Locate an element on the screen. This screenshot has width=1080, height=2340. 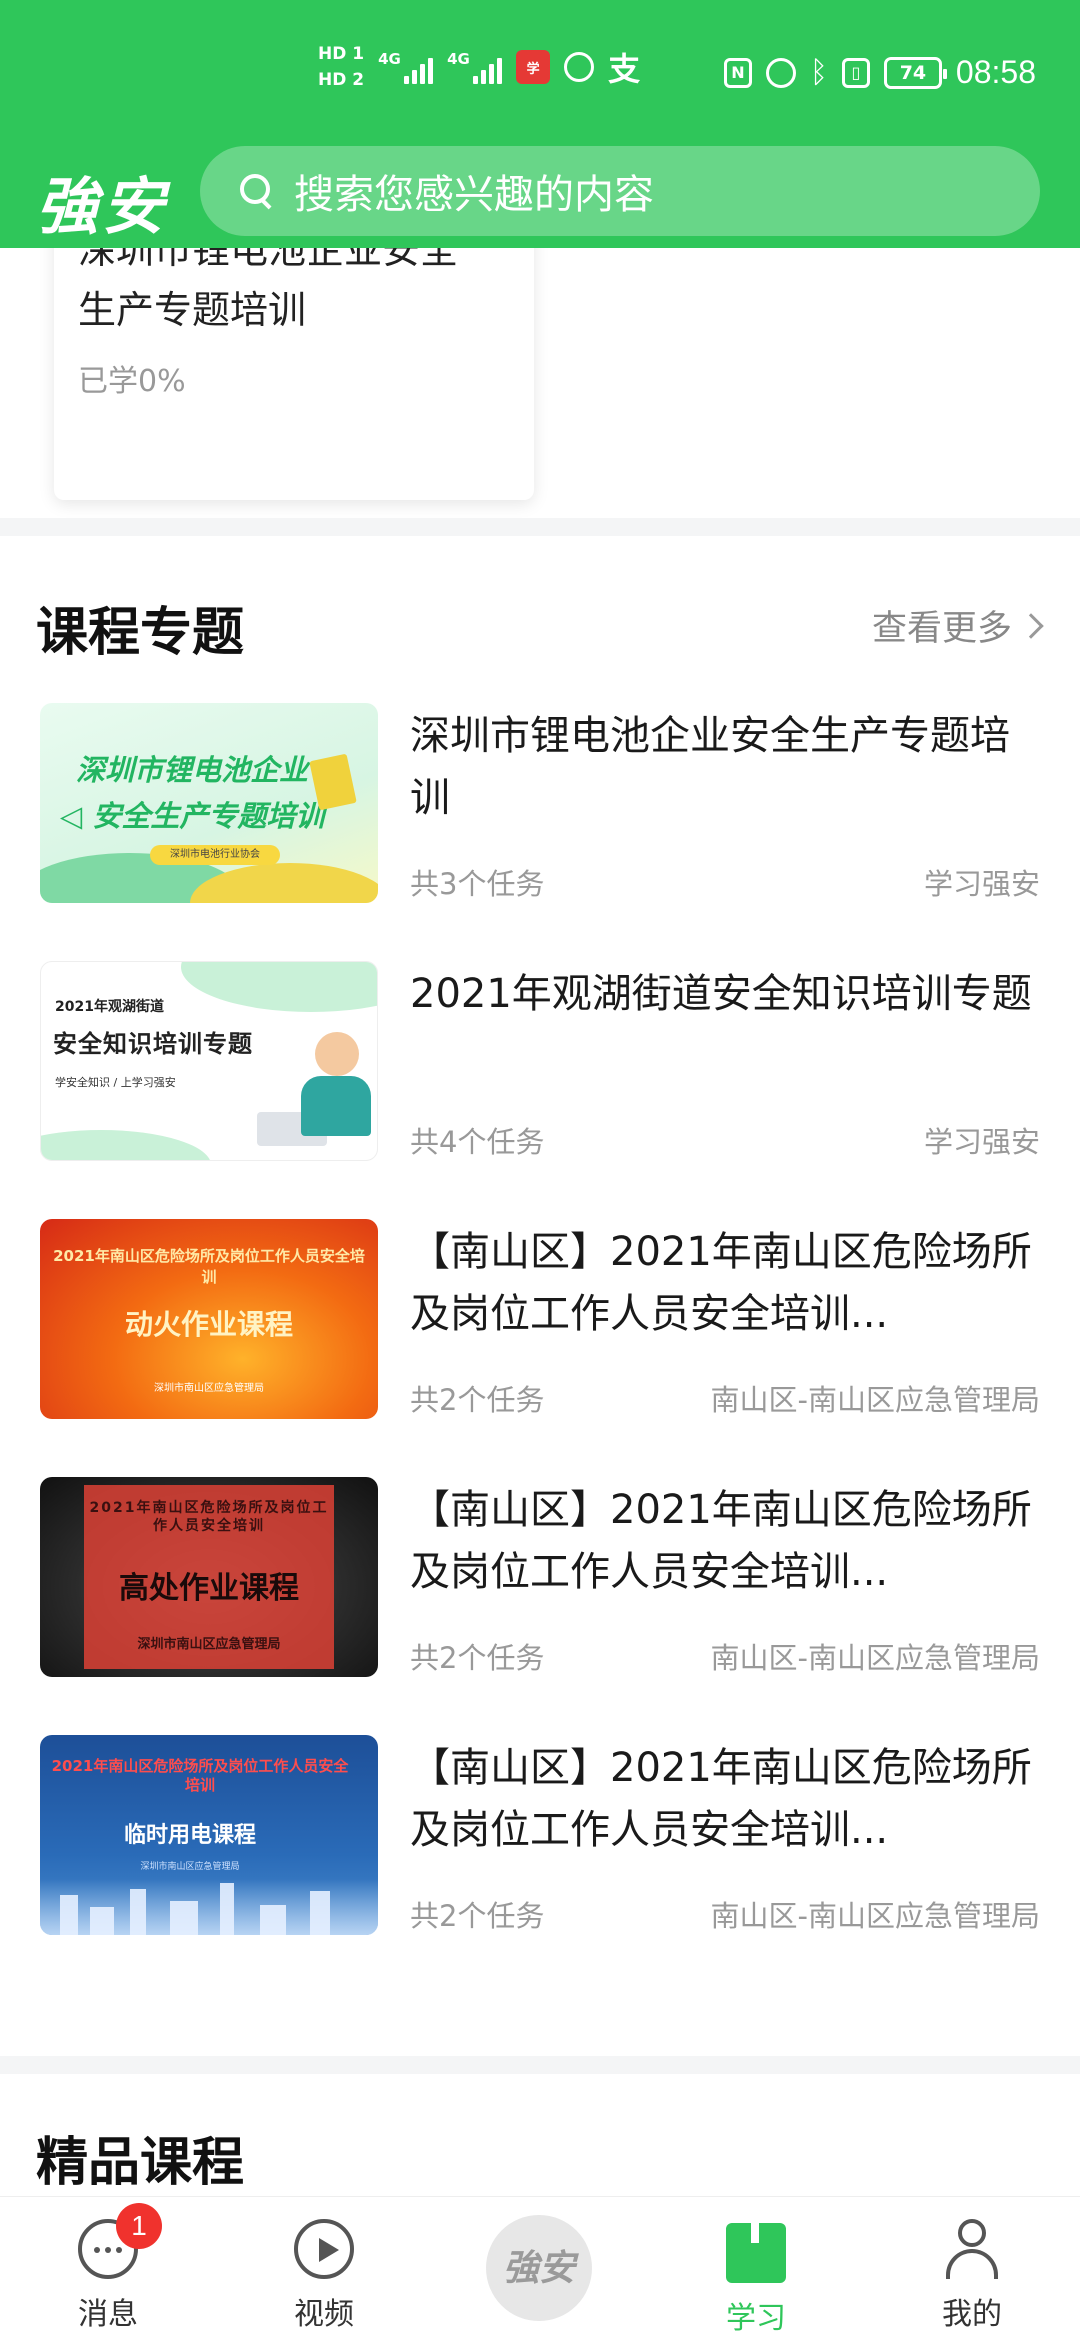
recent-course-card: 深圳市锂电池企业安全 生产专题培训 已学0% is located at coordinates (294, 374).